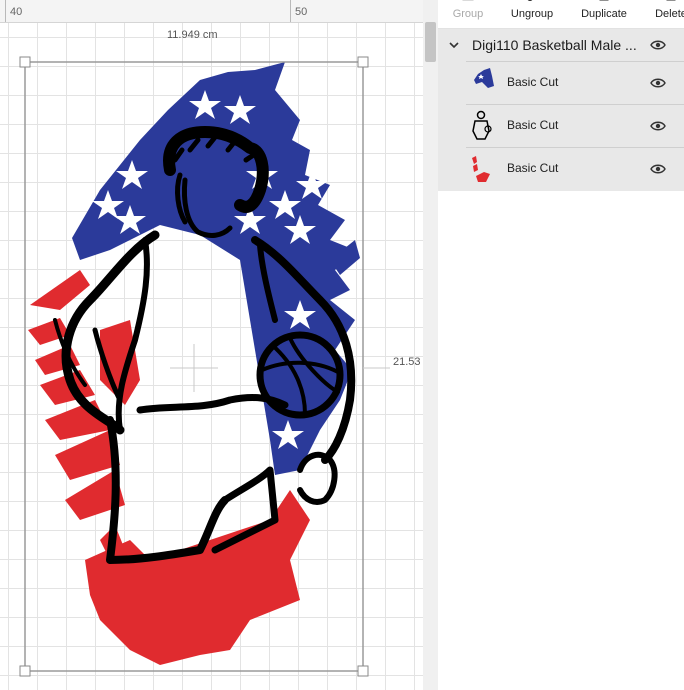 The image size is (684, 690). Describe the element at coordinates (671, 0) in the screenshot. I see `trash-icon` at that location.